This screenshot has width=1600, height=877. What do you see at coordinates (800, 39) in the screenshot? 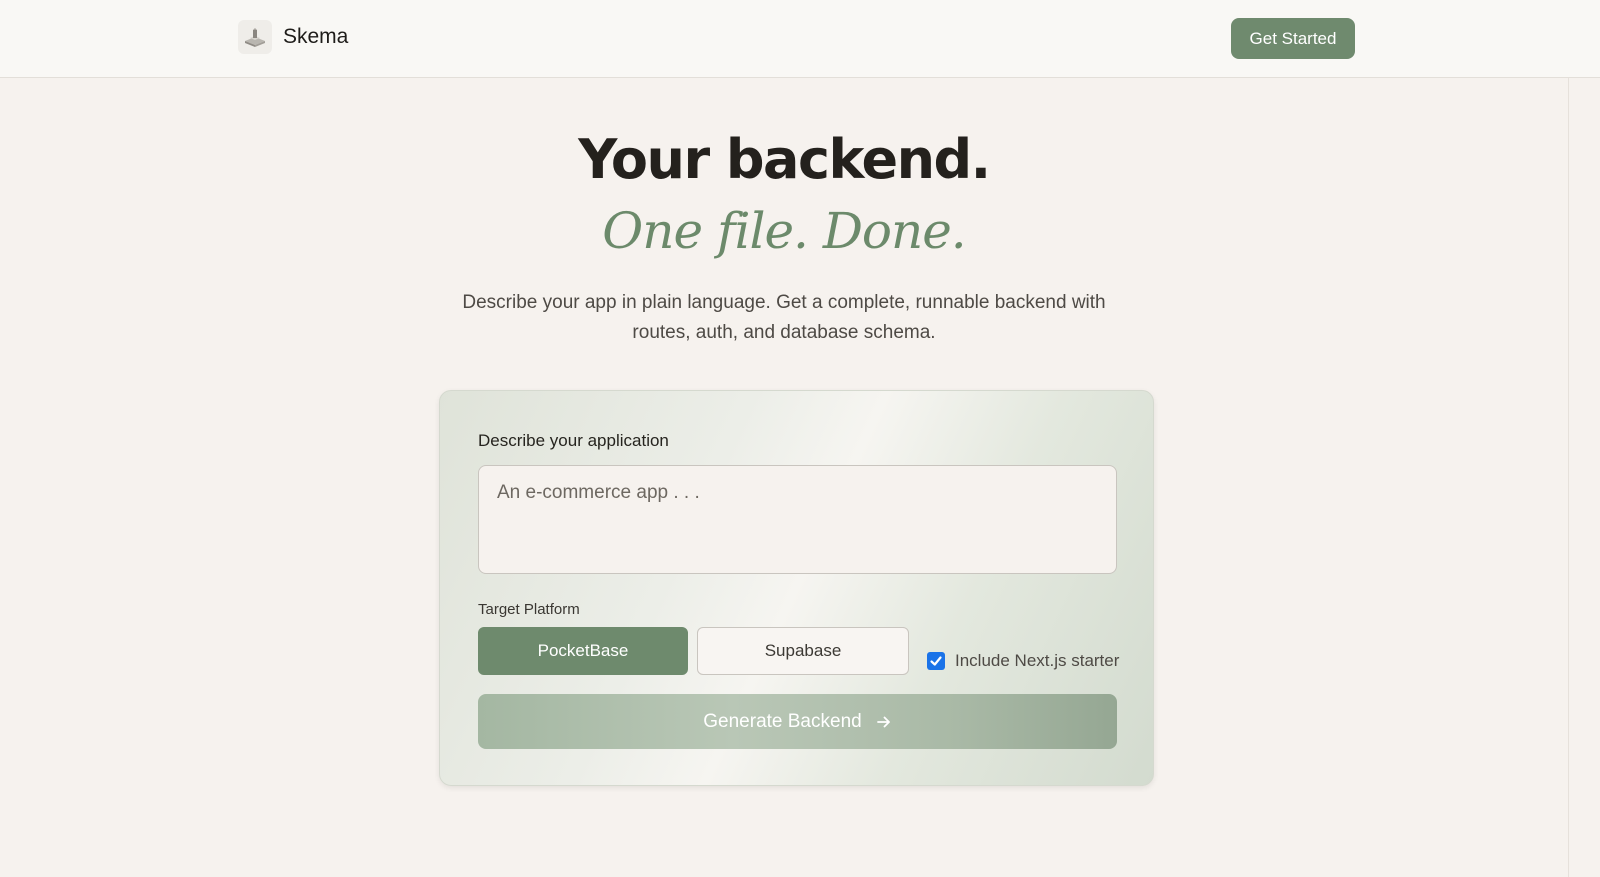
I see `navbar: Skema Get Started` at bounding box center [800, 39].